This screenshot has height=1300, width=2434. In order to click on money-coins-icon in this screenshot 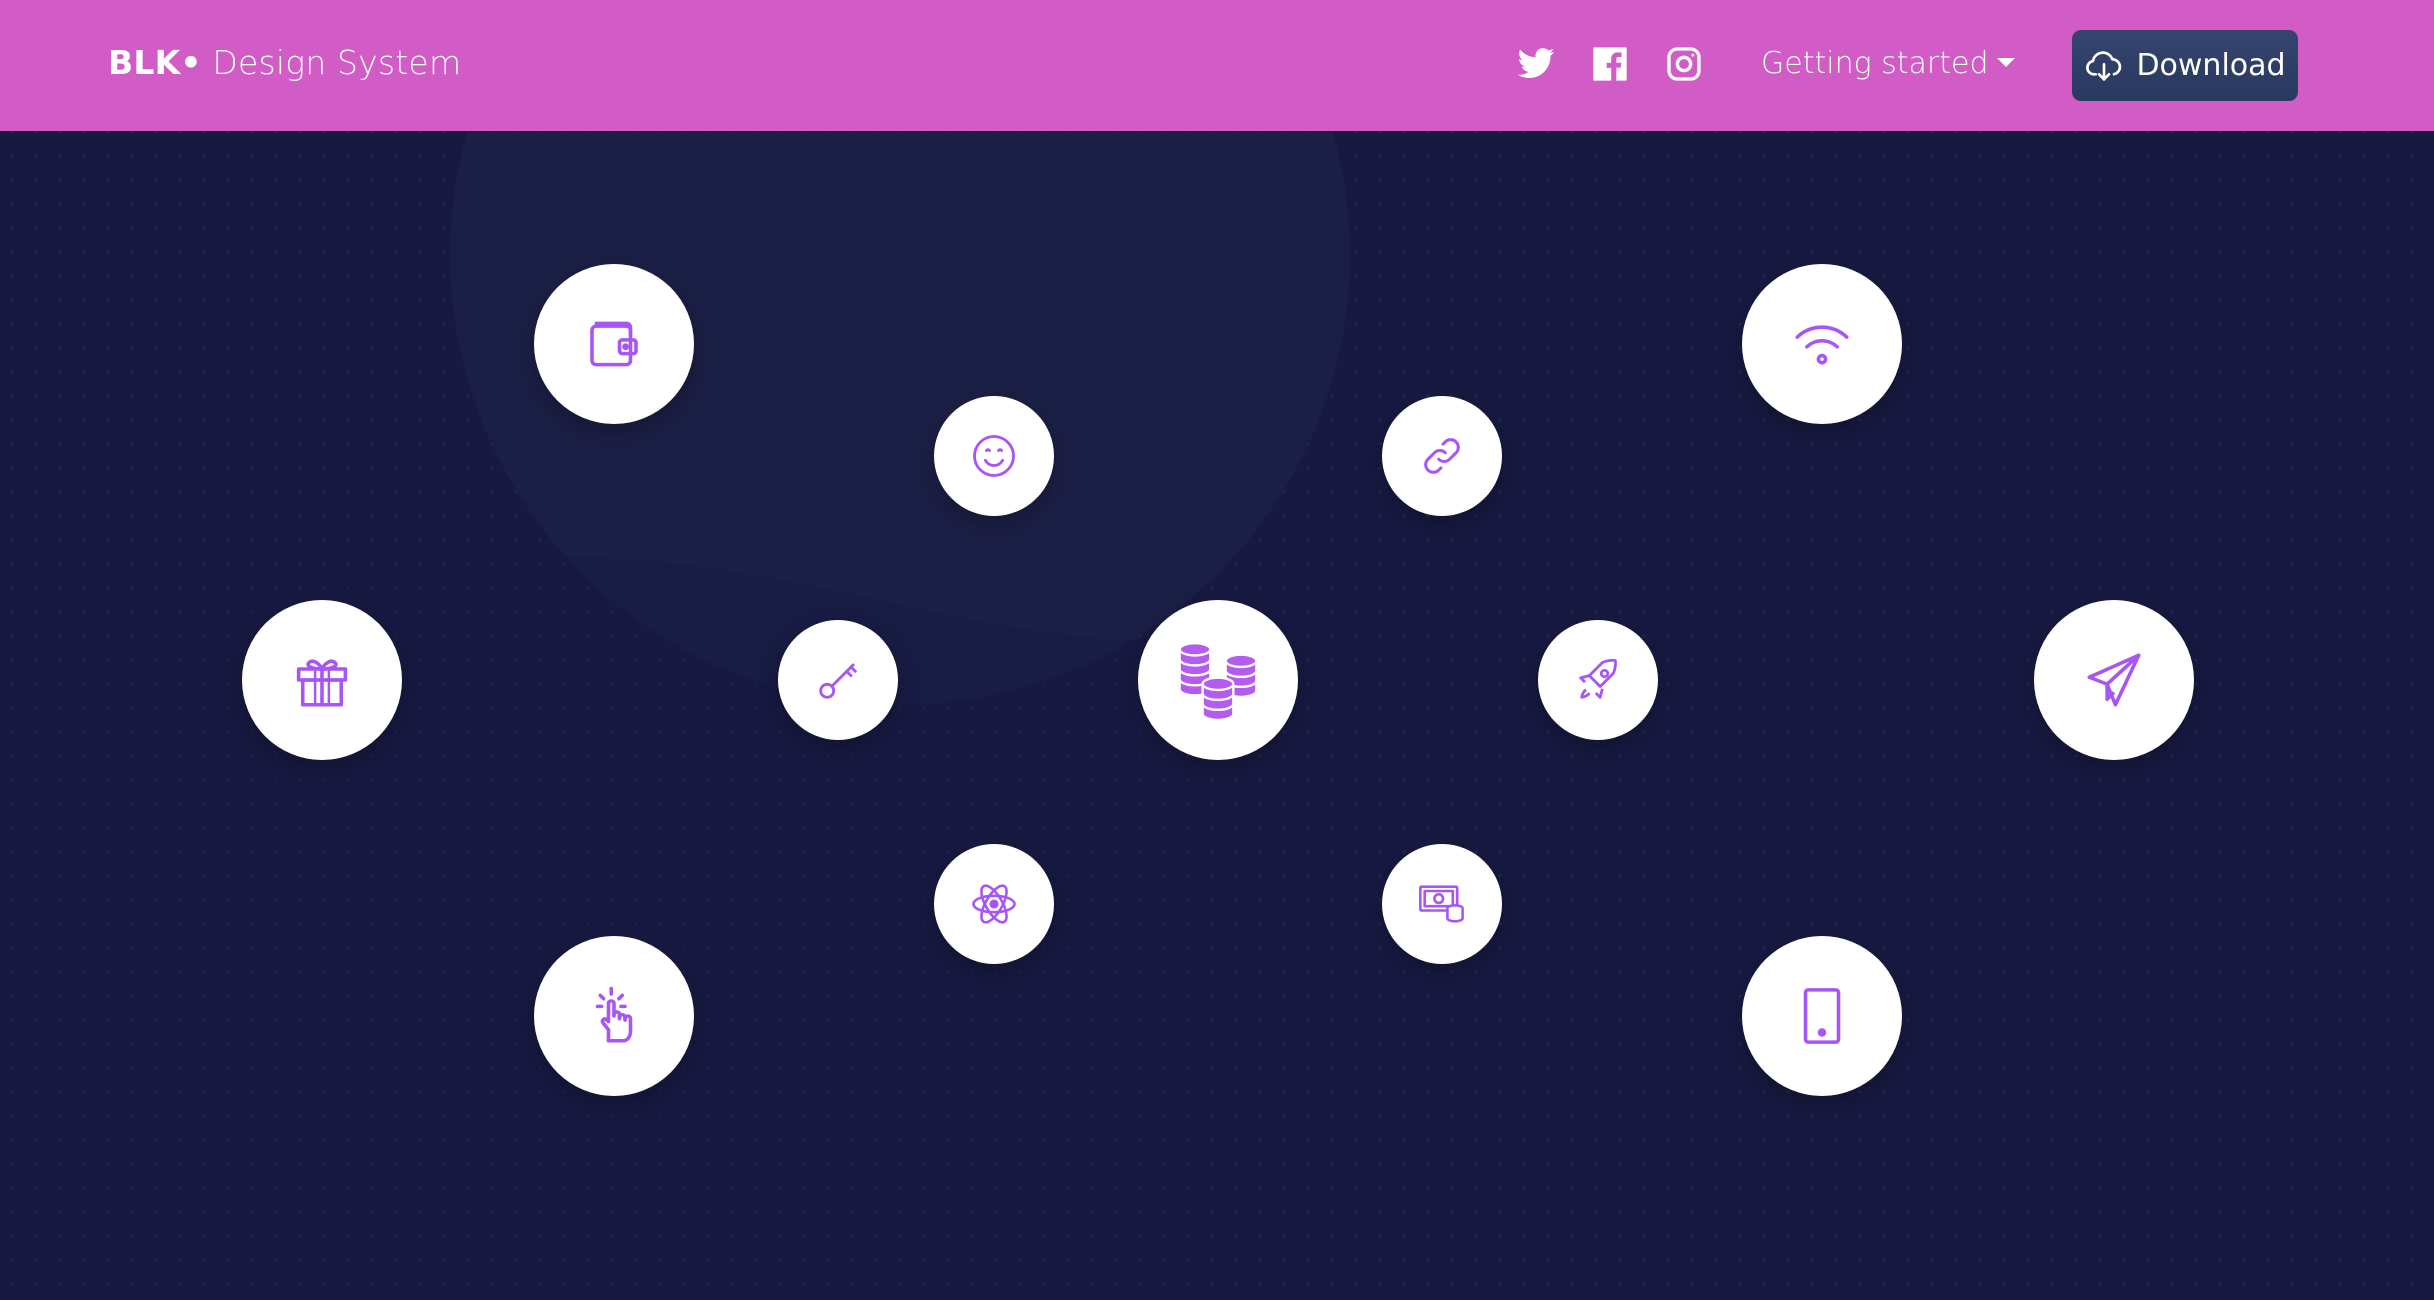, I will do `click(1441, 904)`.